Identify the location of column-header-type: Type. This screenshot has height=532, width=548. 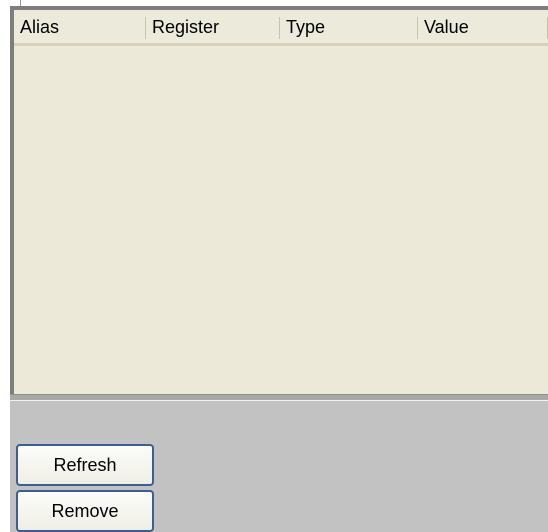
(349, 26).